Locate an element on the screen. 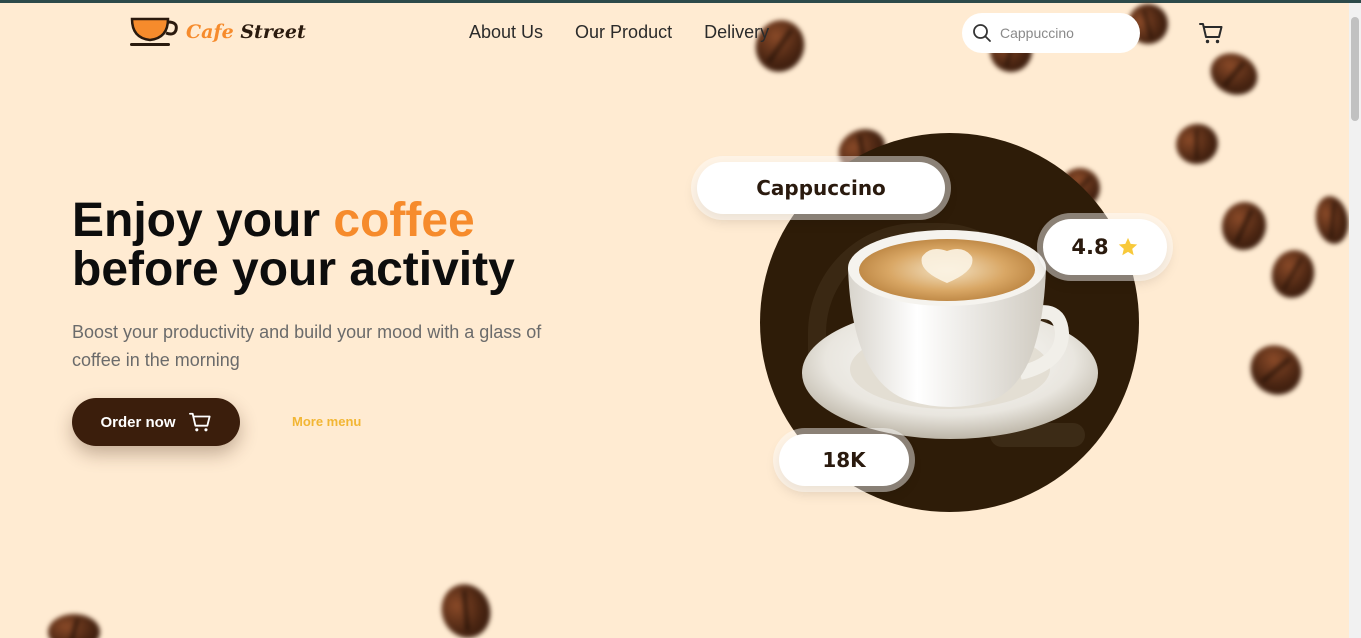 The height and width of the screenshot is (638, 1361). scrollbar is located at coordinates (1355, 320).